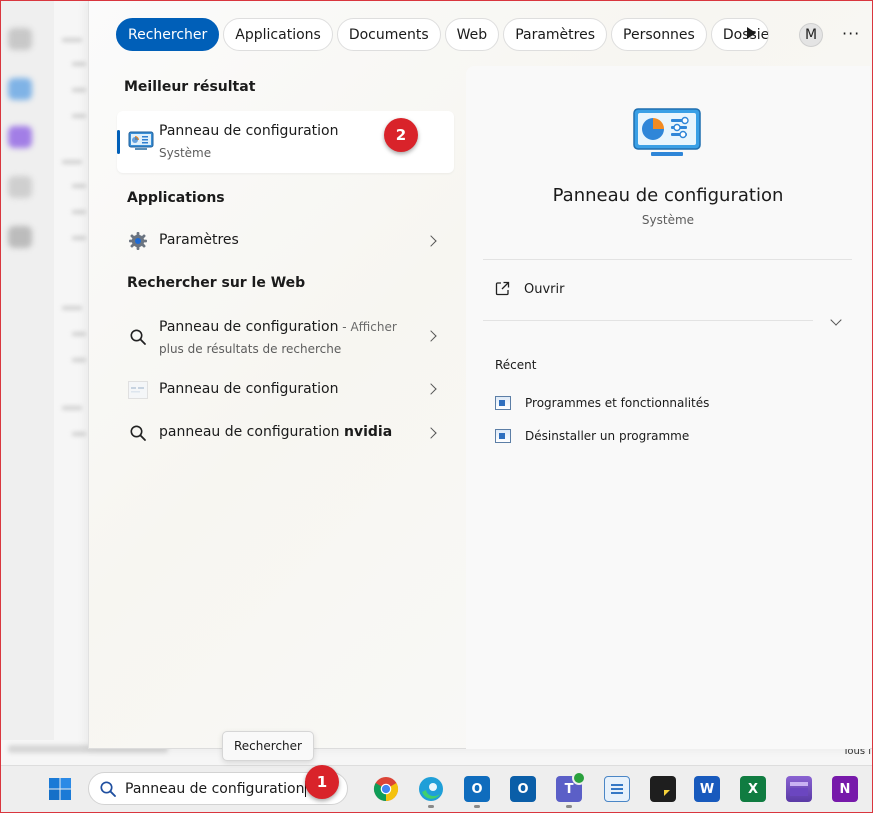  Describe the element at coordinates (386, 789) in the screenshot. I see `chrome-icon` at that location.